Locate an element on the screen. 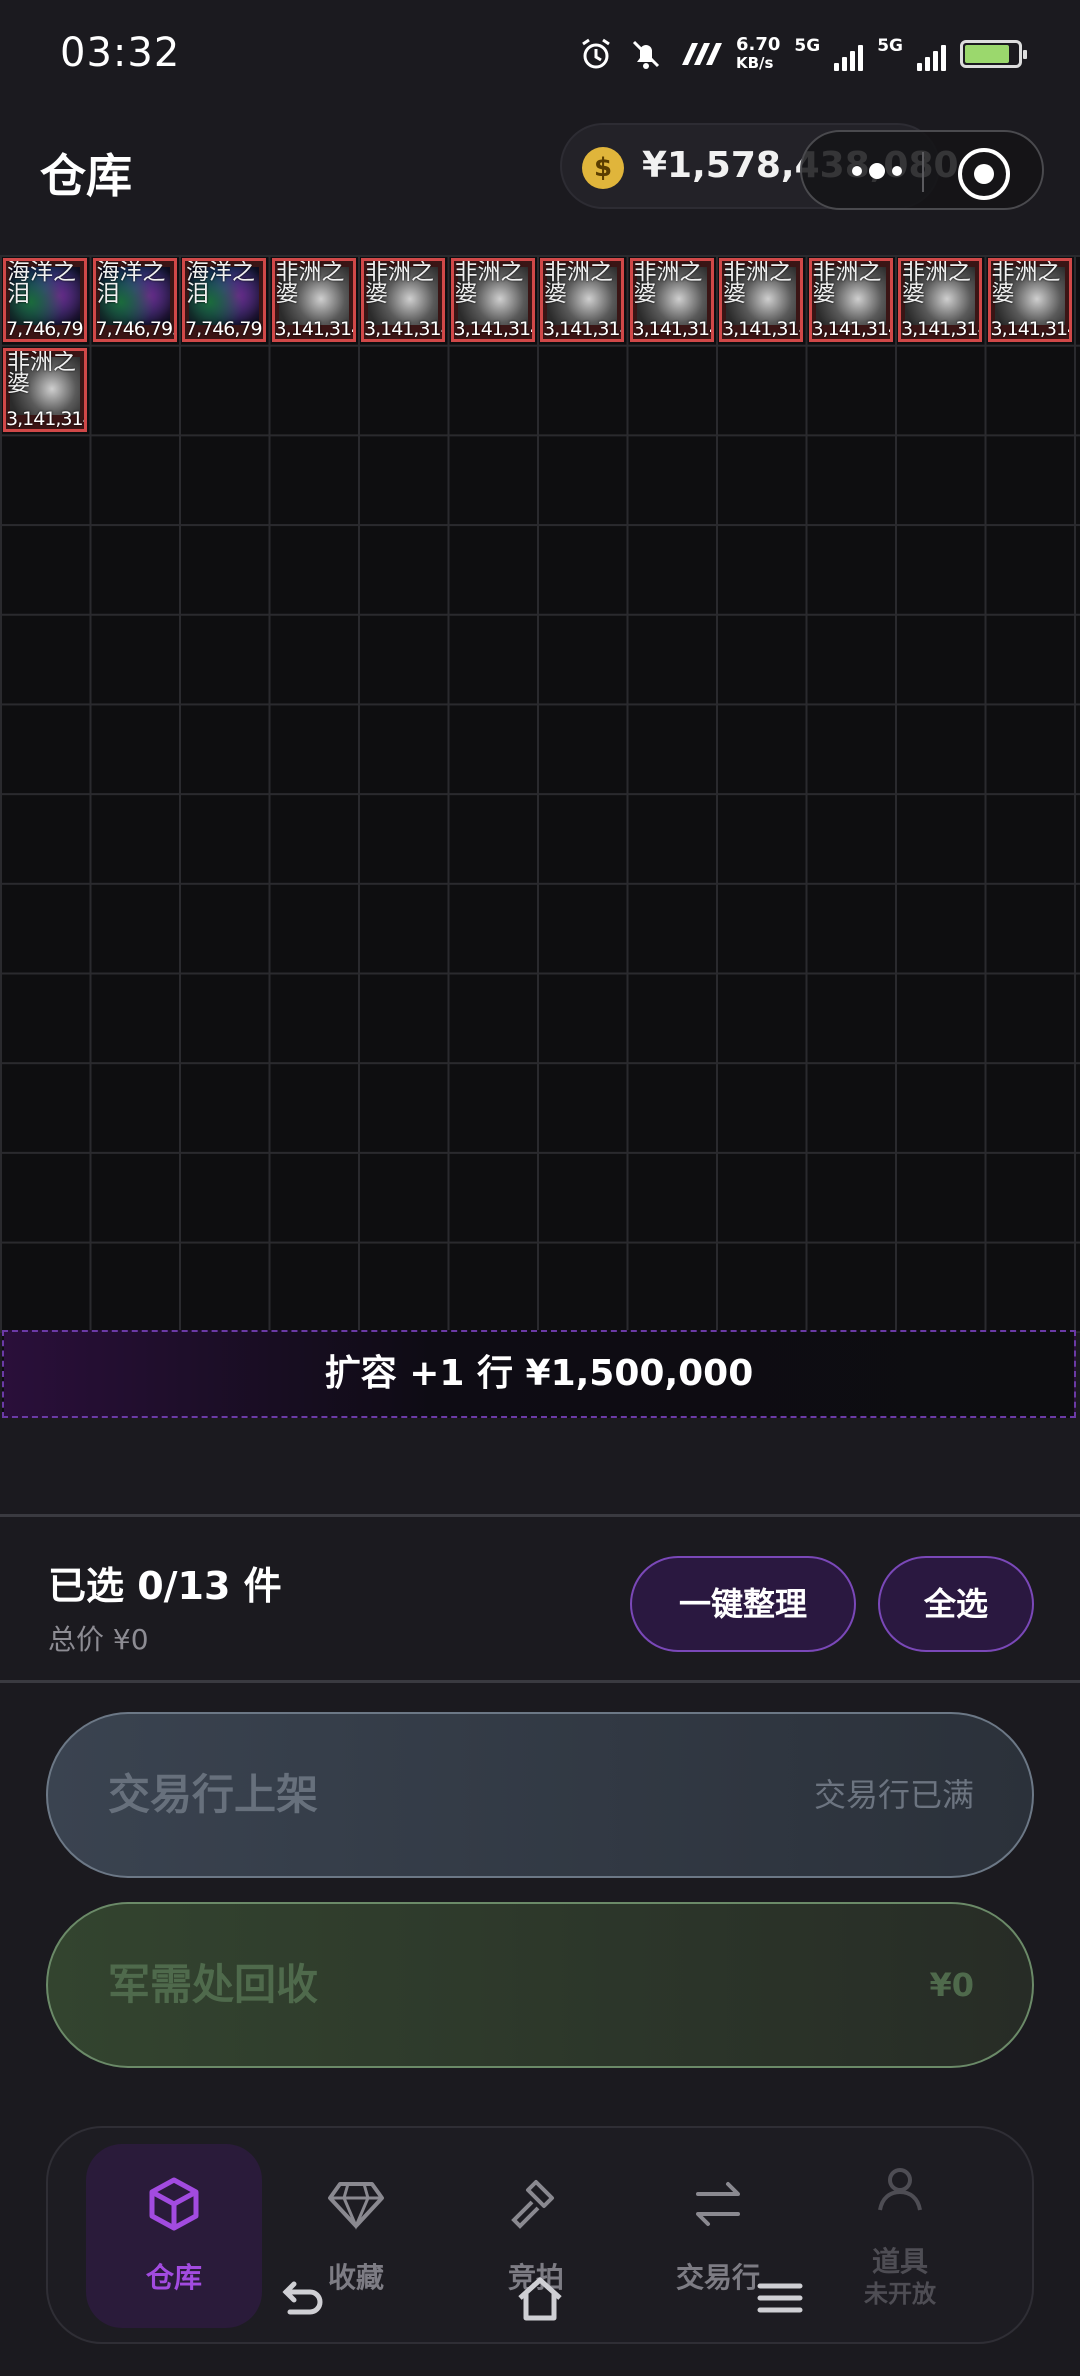  network-speed: 6.70 KB/s is located at coordinates (758, 53).